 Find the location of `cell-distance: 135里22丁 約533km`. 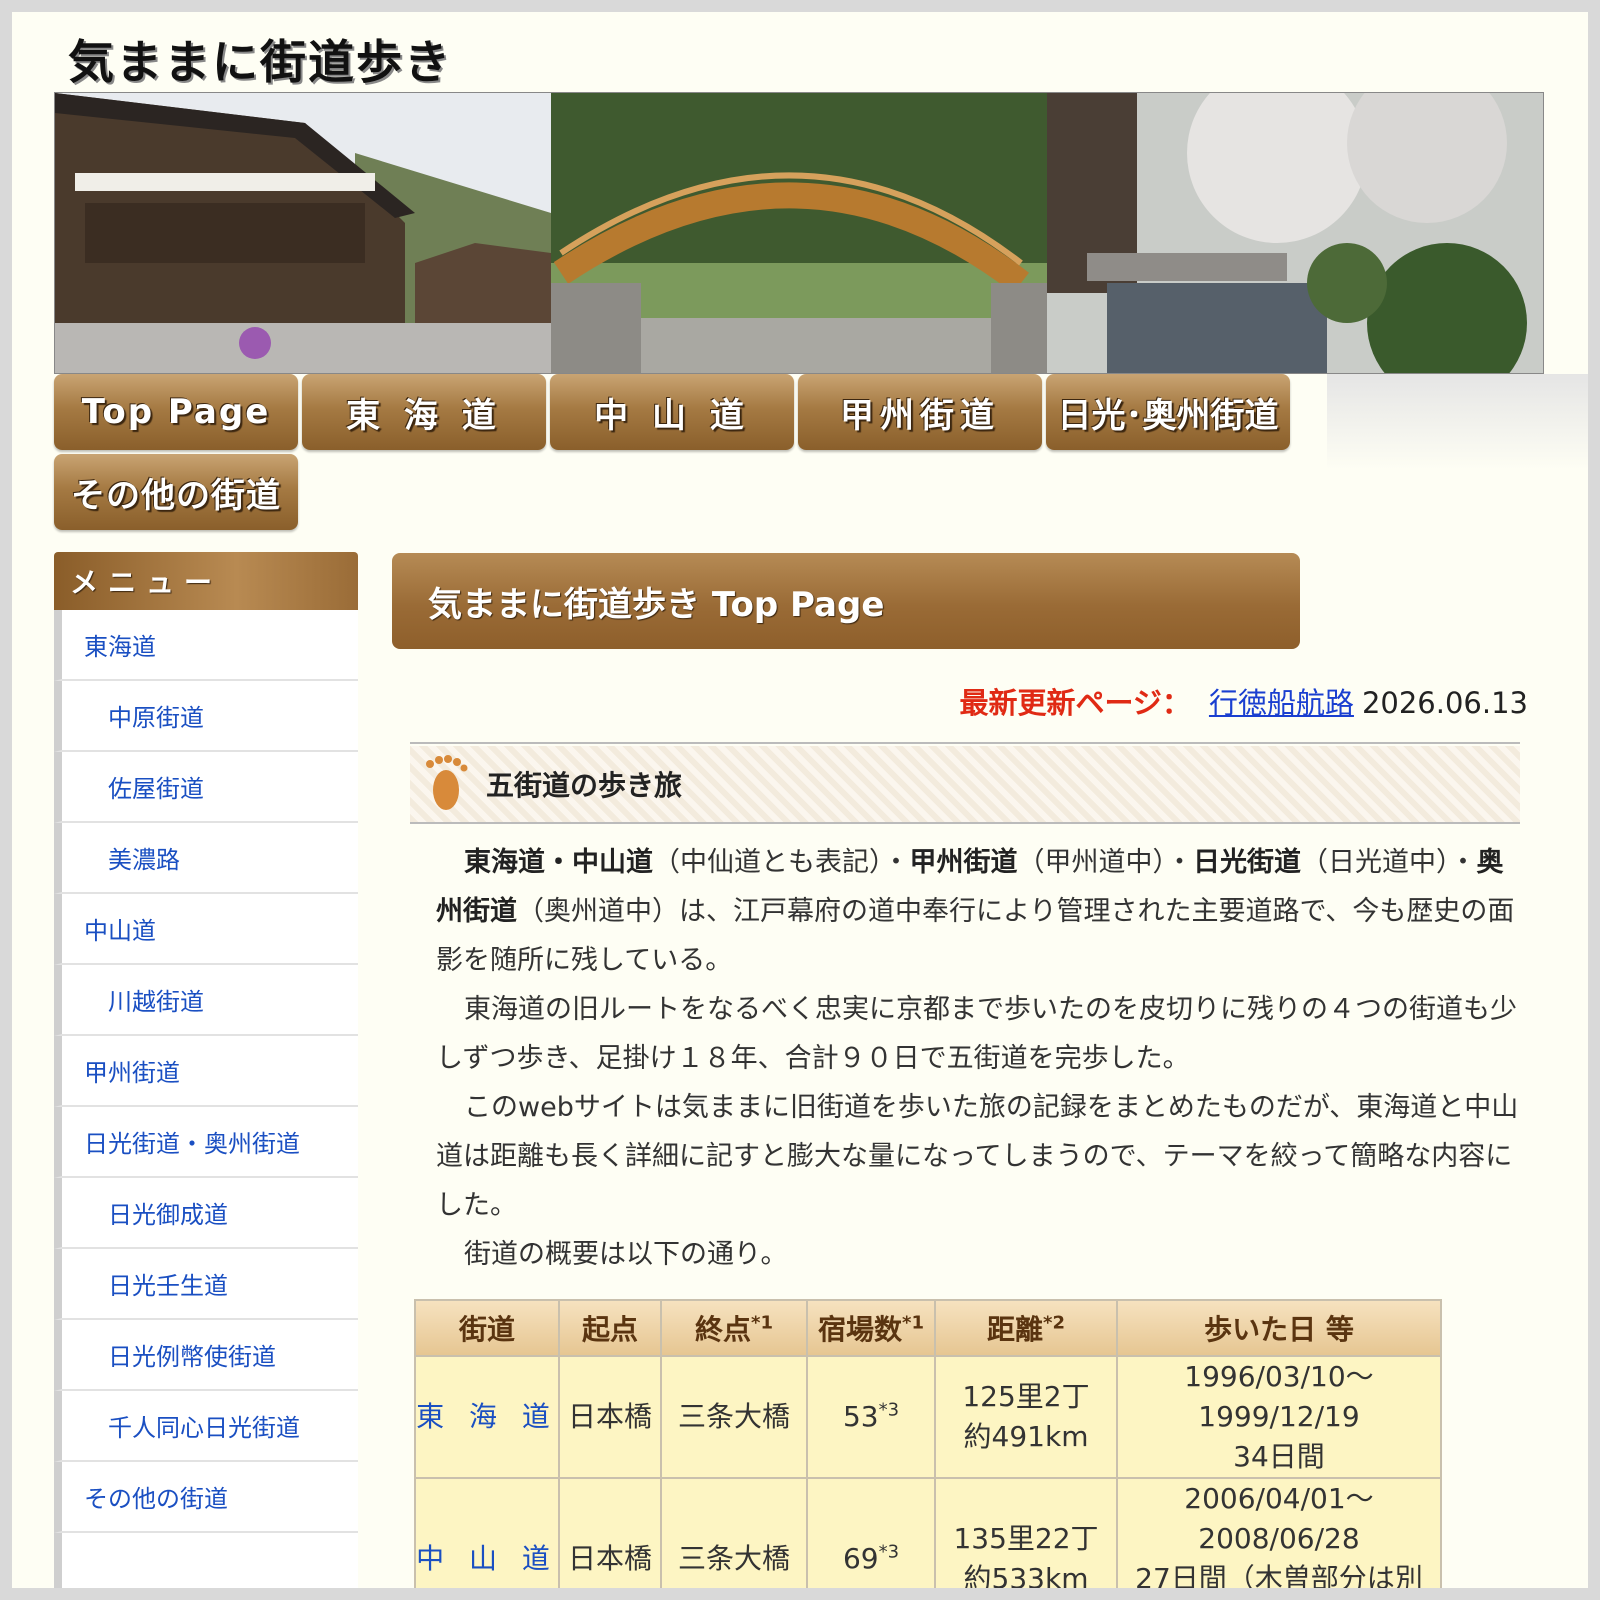

cell-distance: 135里22丁 約533km is located at coordinates (1026, 1532).